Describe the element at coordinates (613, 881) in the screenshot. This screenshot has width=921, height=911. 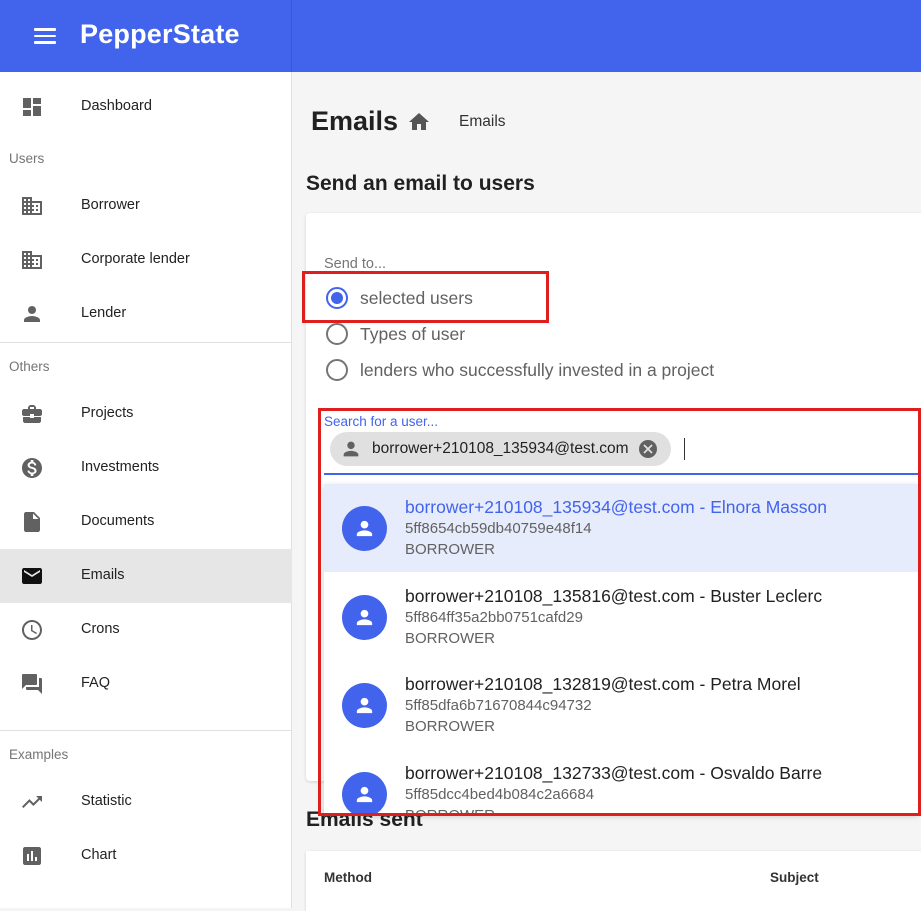
I see `emails-sent-table: Method Subject` at that location.